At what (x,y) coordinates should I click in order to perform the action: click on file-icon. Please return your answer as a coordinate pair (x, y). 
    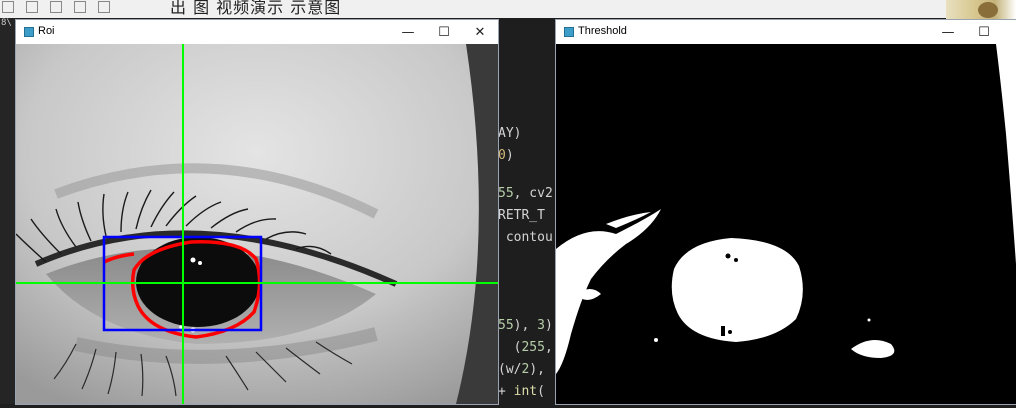
    Looking at the image, I should click on (8, 7).